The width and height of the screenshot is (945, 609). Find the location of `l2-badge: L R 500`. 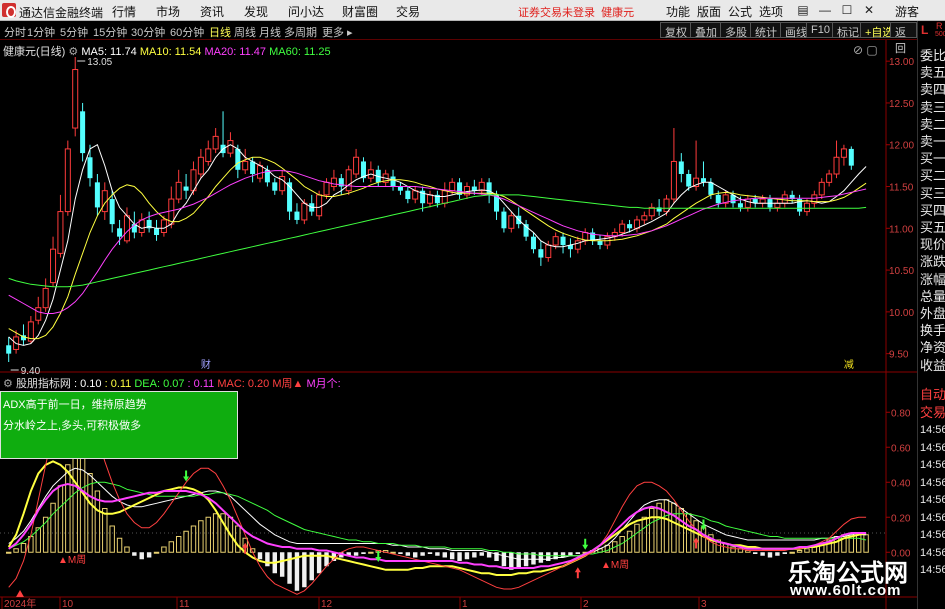

l2-badge: L R 500 is located at coordinates (931, 31).